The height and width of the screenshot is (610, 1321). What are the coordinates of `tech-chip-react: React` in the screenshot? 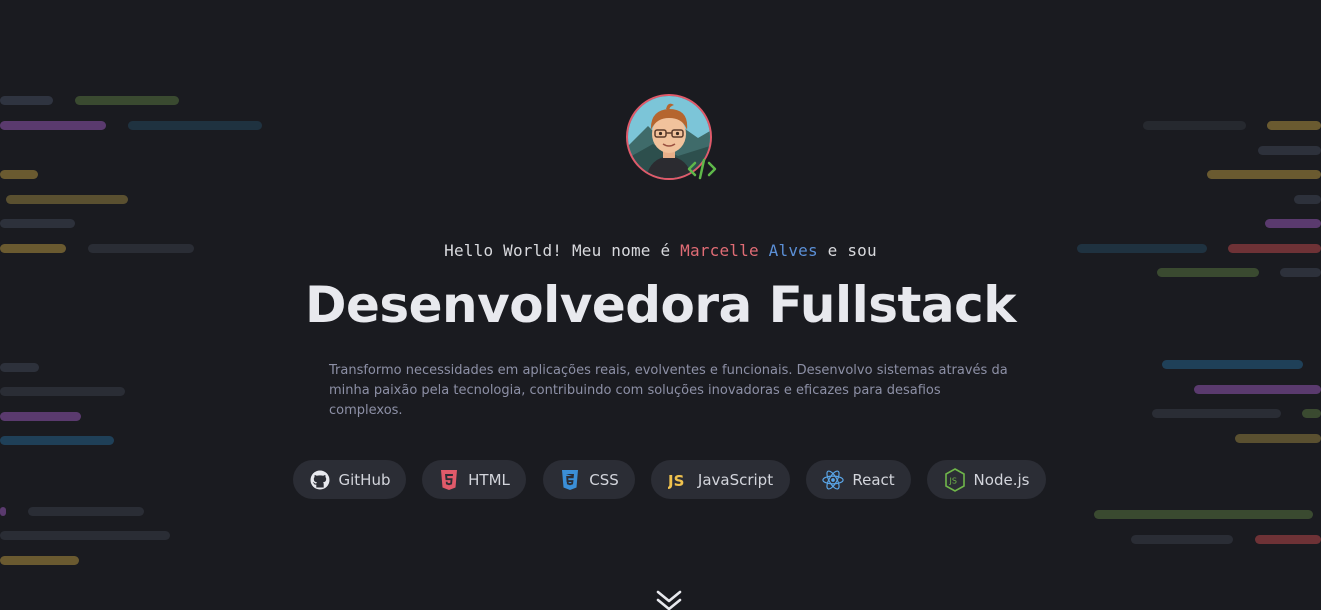 It's located at (858, 479).